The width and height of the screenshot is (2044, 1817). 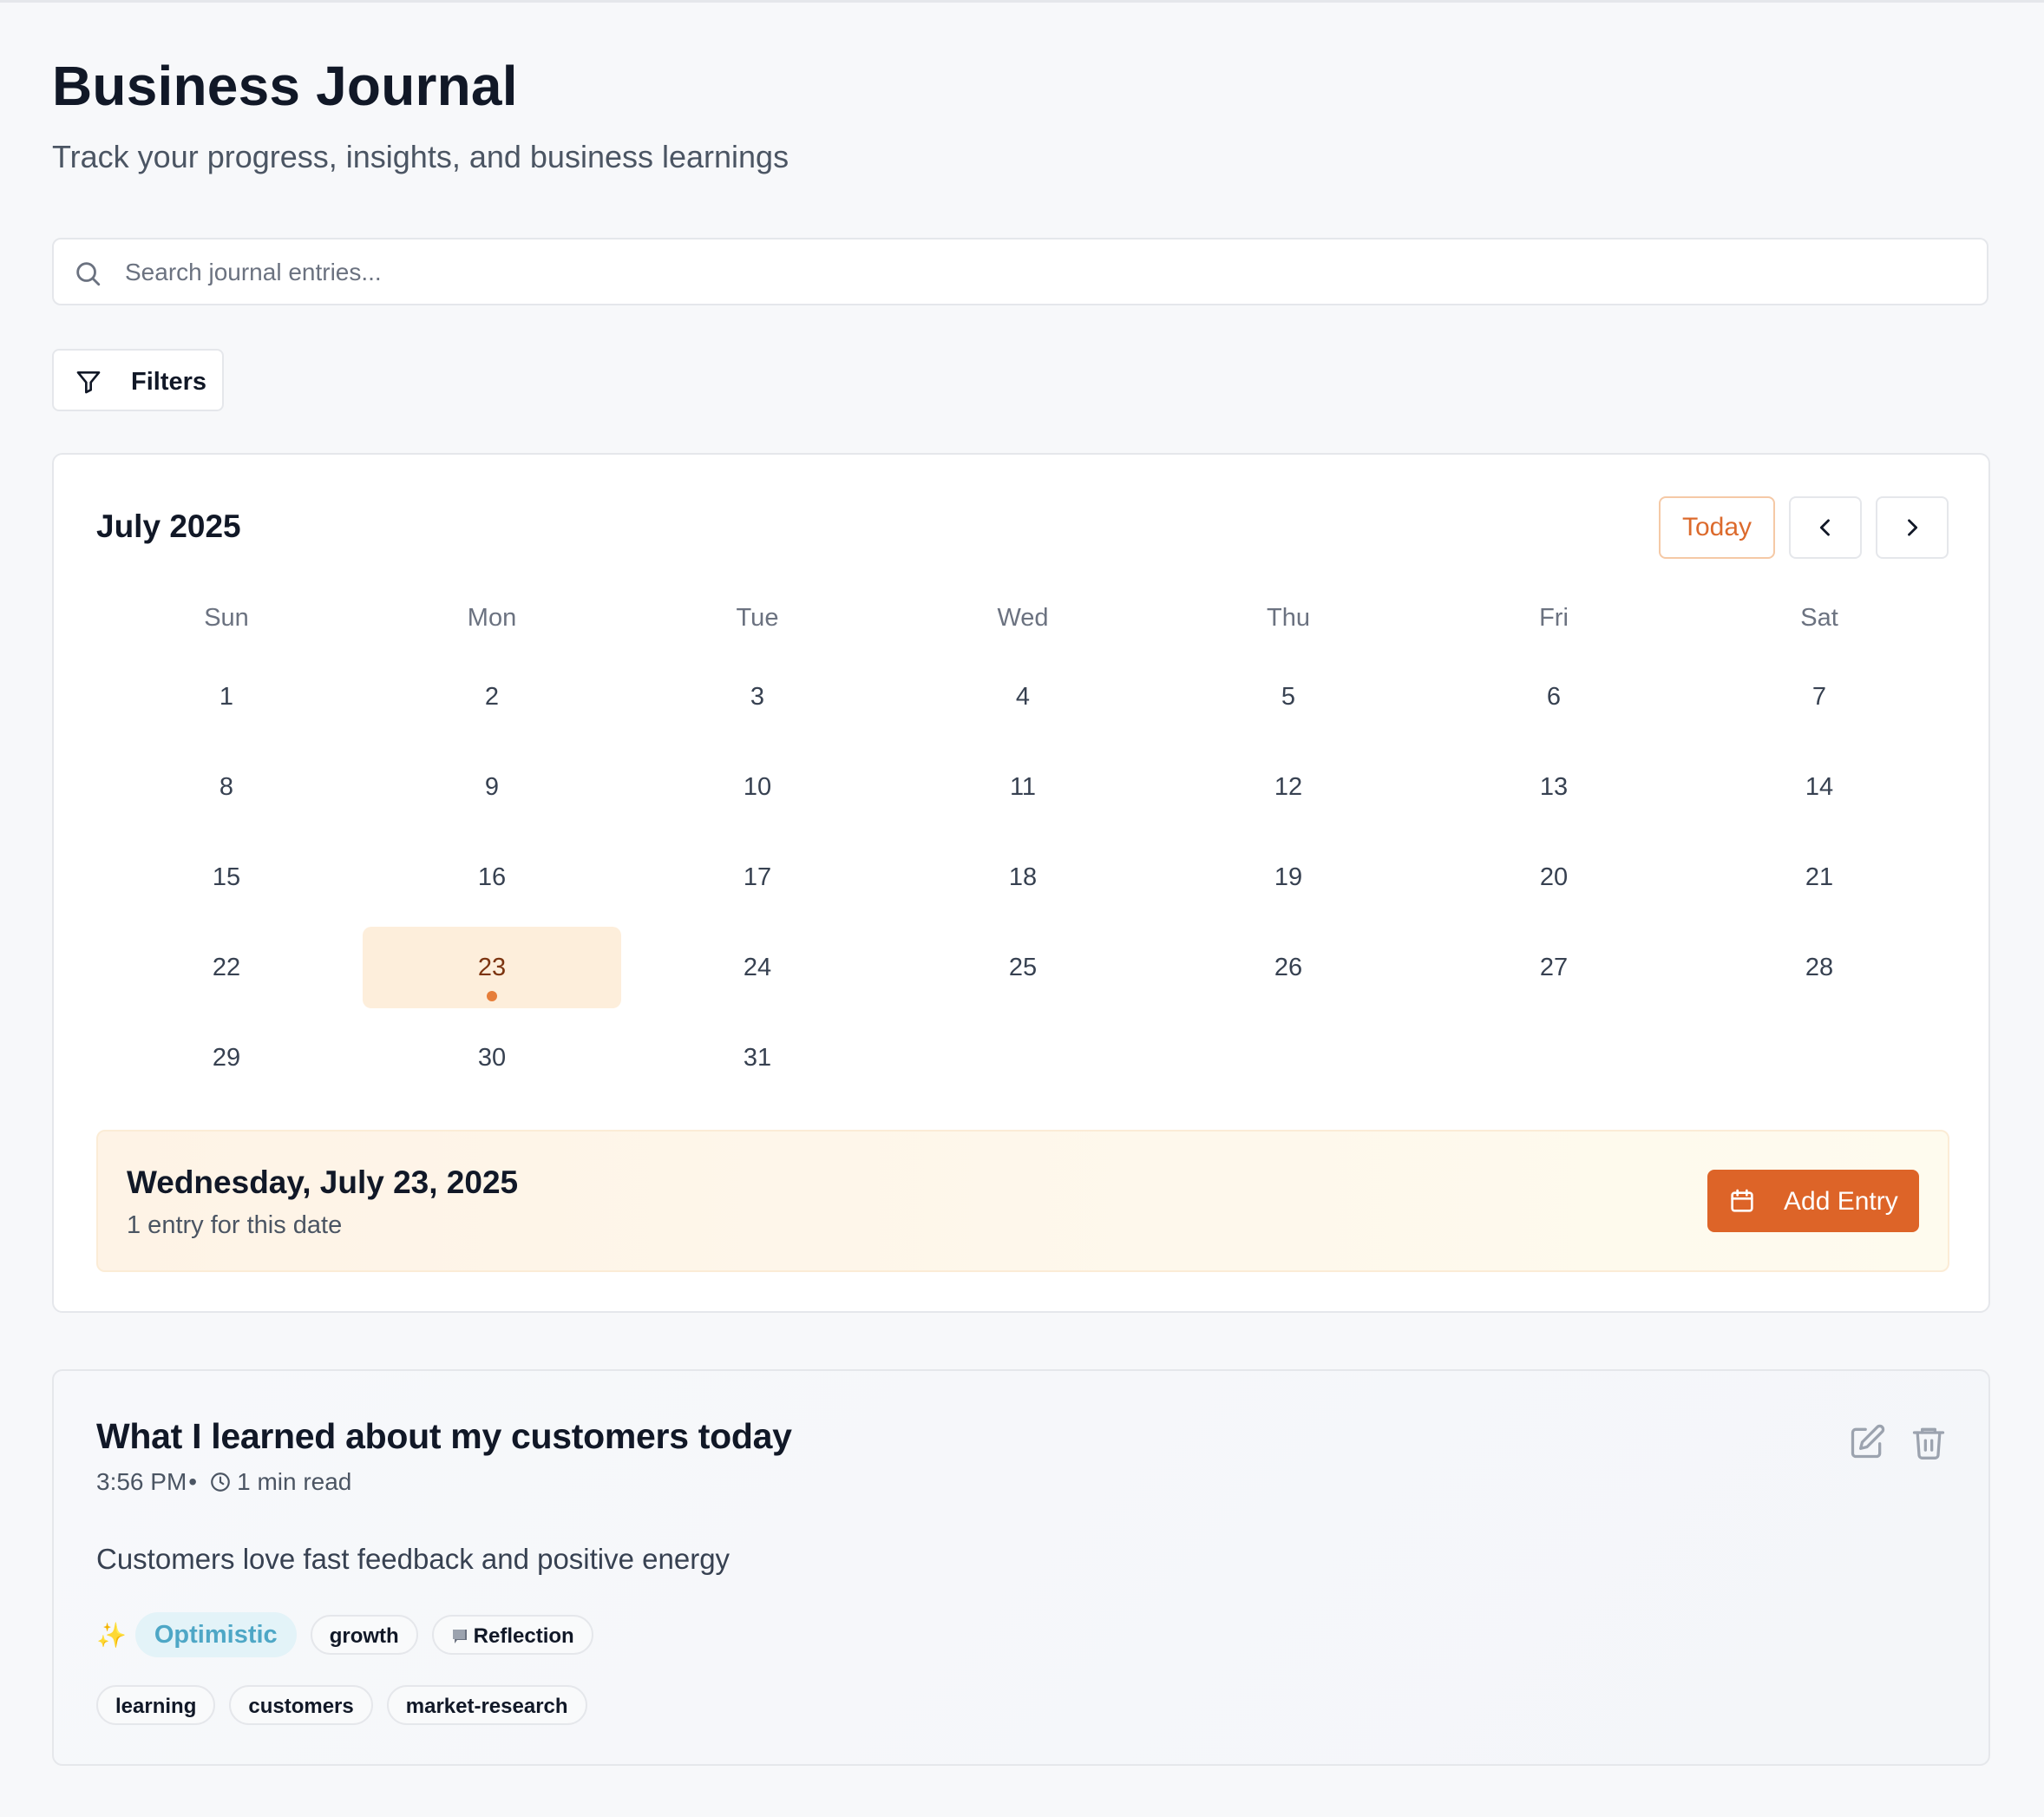 What do you see at coordinates (758, 787) in the screenshot?
I see `calendar-day-10: 10` at bounding box center [758, 787].